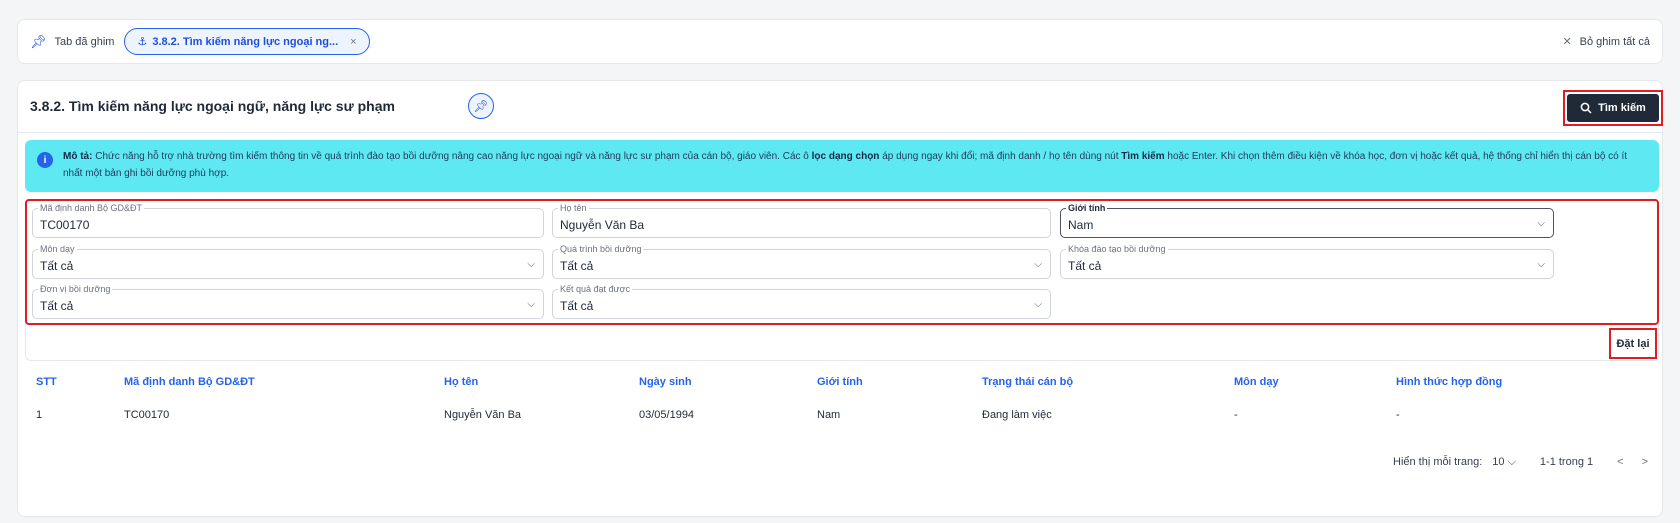 The height and width of the screenshot is (523, 1680). Describe the element at coordinates (1438, 462) in the screenshot. I see `per-page-label: Hiển thị mỗi trang:` at that location.